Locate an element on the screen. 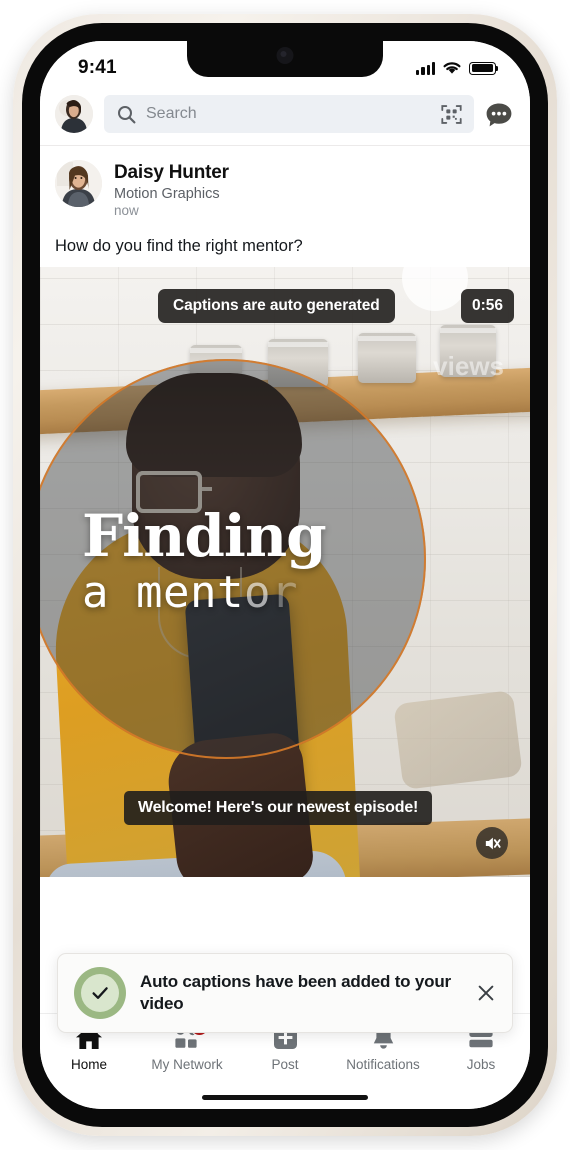  video-title-fade1: o is located at coordinates (257, 592).